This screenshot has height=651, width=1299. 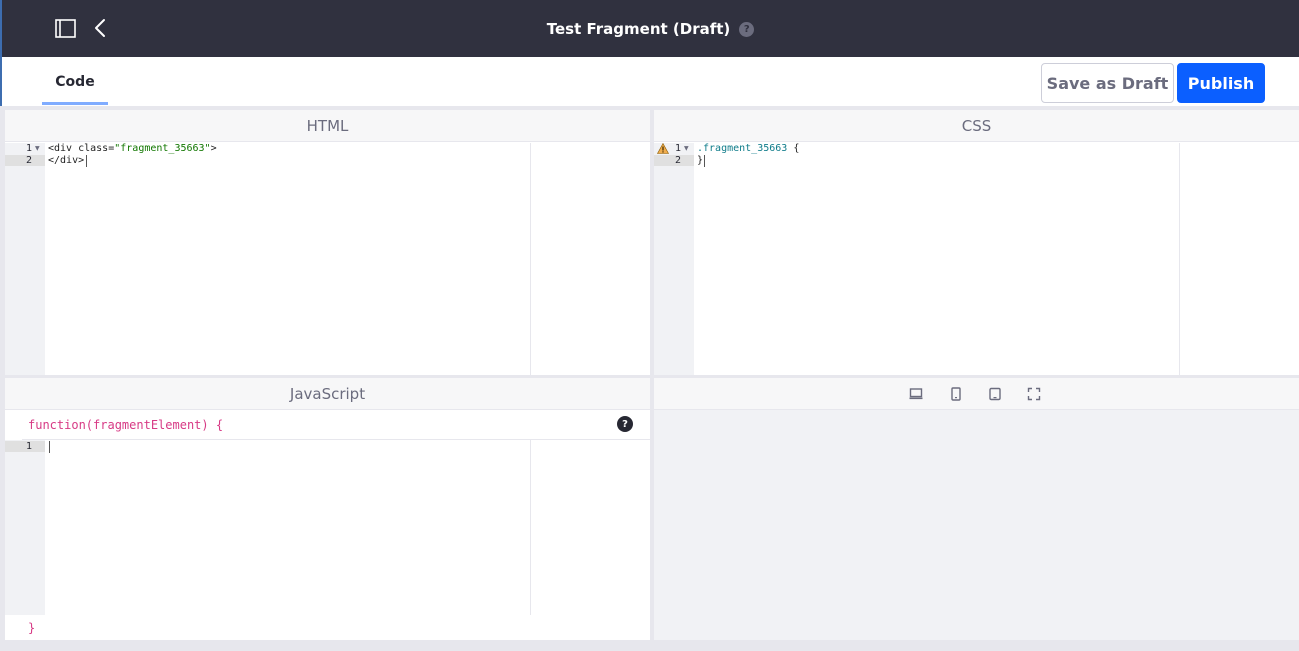 I want to click on css-gutter, so click(x=674, y=259).